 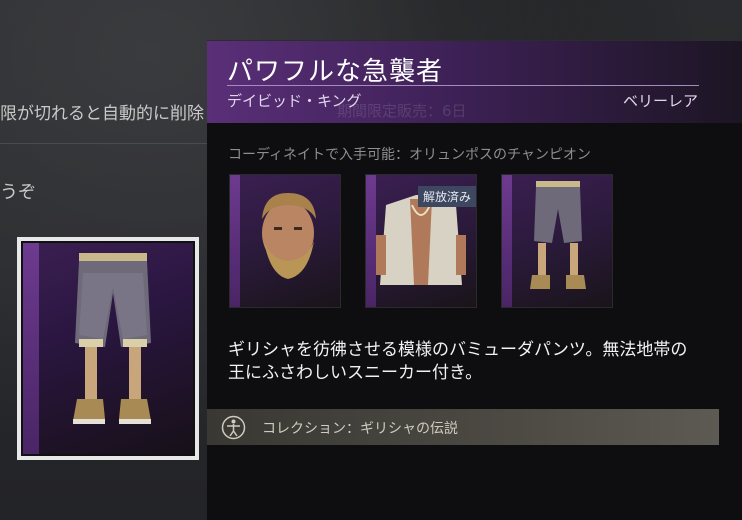 I want to click on selected-item-frame, so click(x=108, y=348).